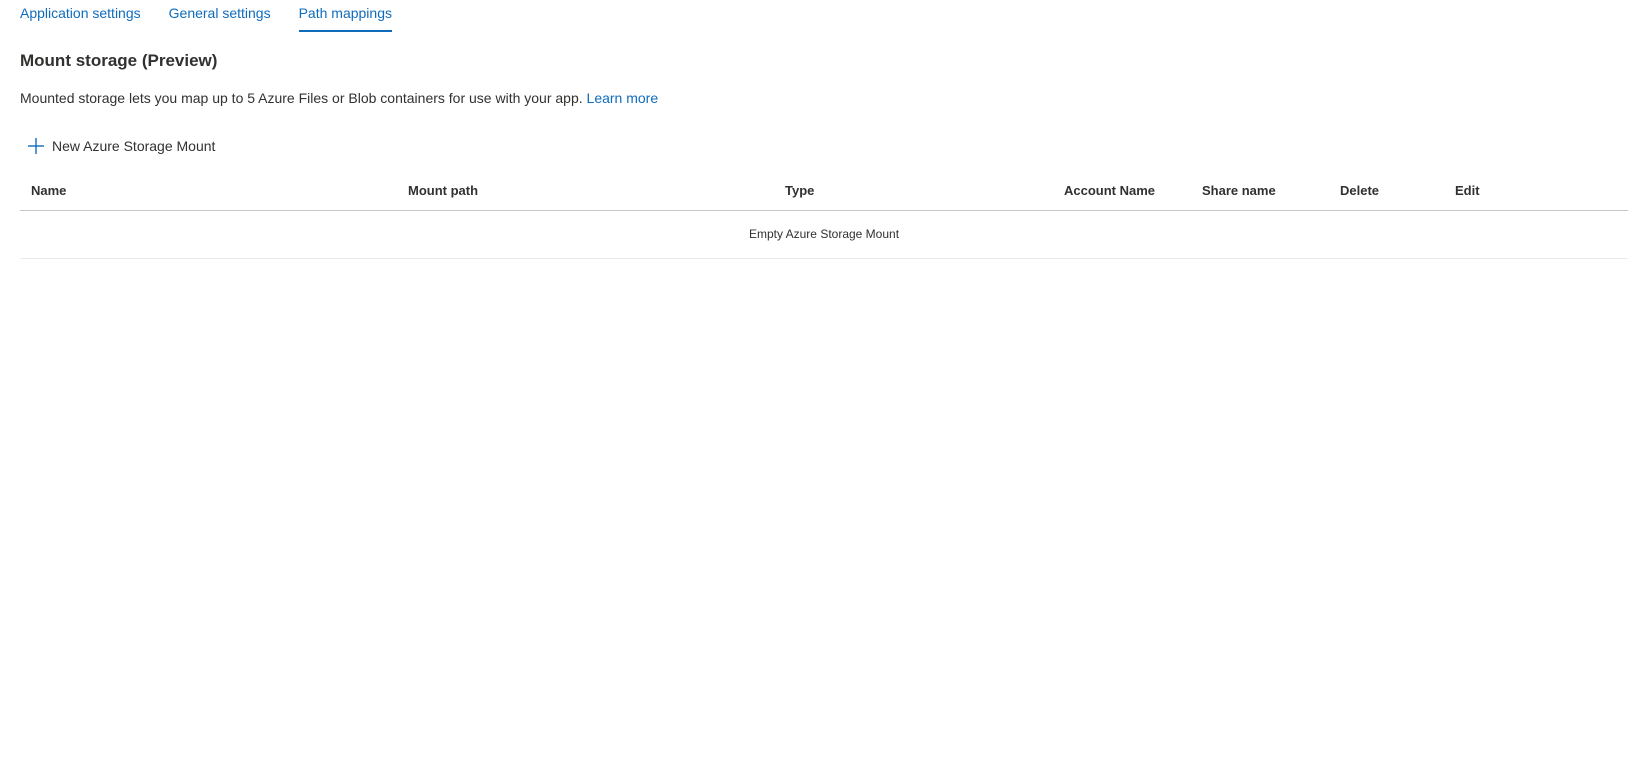 The image size is (1637, 769). I want to click on new-azure-storage-mount-button: New Azure Storage Mount, so click(121, 146).